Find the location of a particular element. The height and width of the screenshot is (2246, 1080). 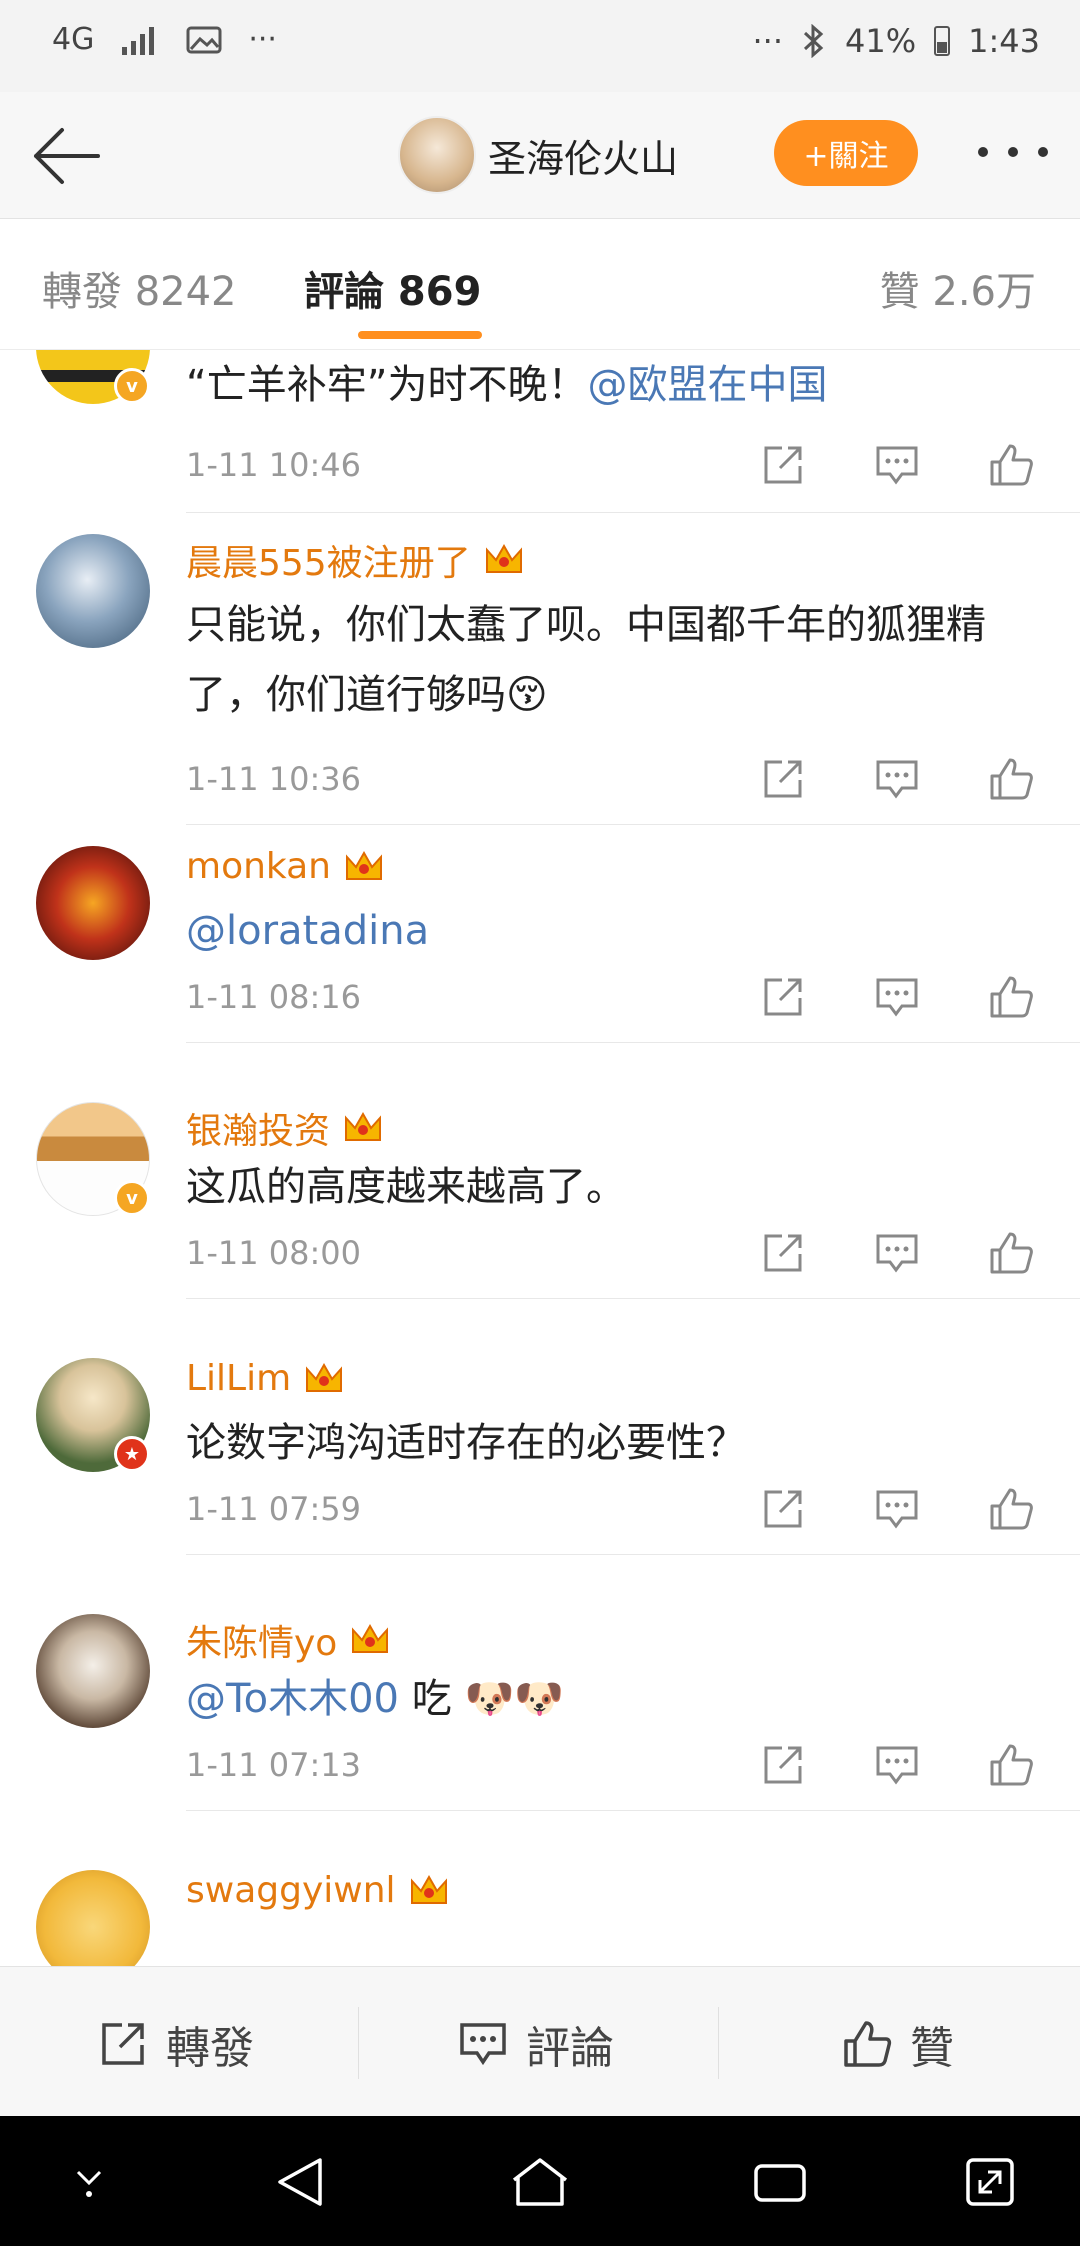

comment-text: 这瓜的高度越来越高了。 is located at coordinates (406, 1187).